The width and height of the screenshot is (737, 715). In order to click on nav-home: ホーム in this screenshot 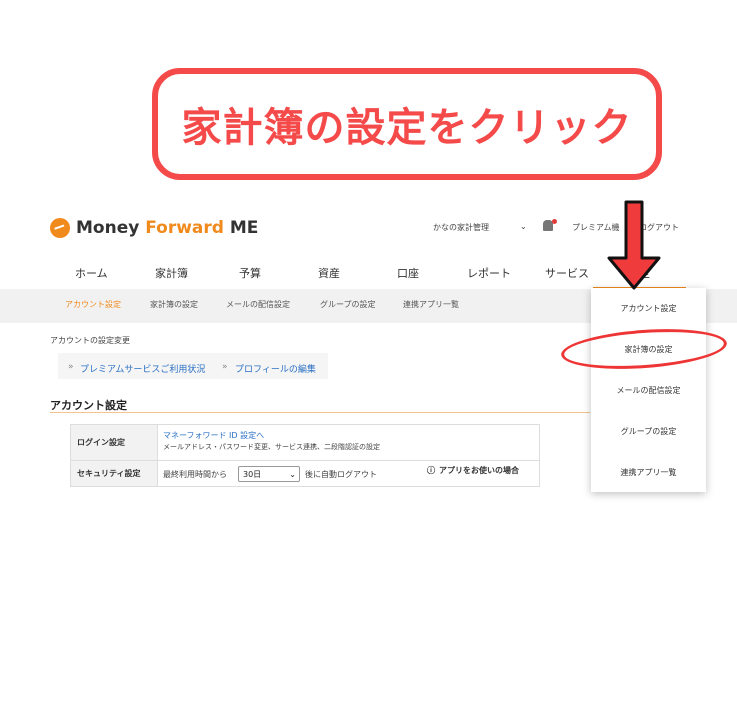, I will do `click(91, 273)`.